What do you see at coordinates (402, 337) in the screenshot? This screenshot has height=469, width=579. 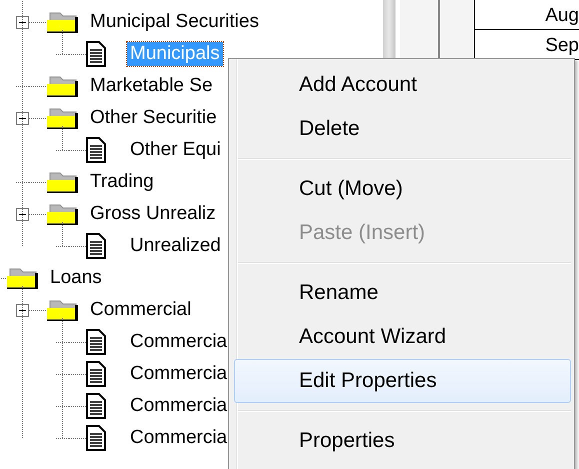 I see `menu-item: Account Wizard` at bounding box center [402, 337].